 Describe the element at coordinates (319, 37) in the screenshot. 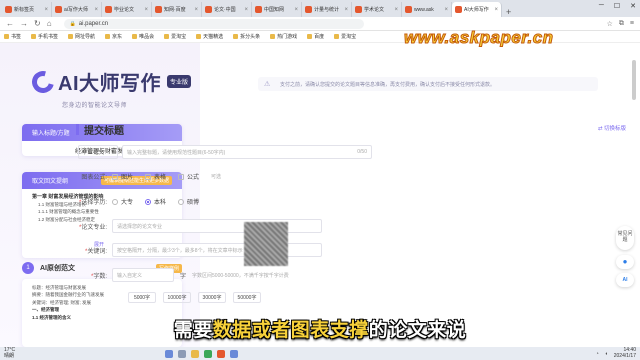

I see `bookmark-label: 百度` at that location.